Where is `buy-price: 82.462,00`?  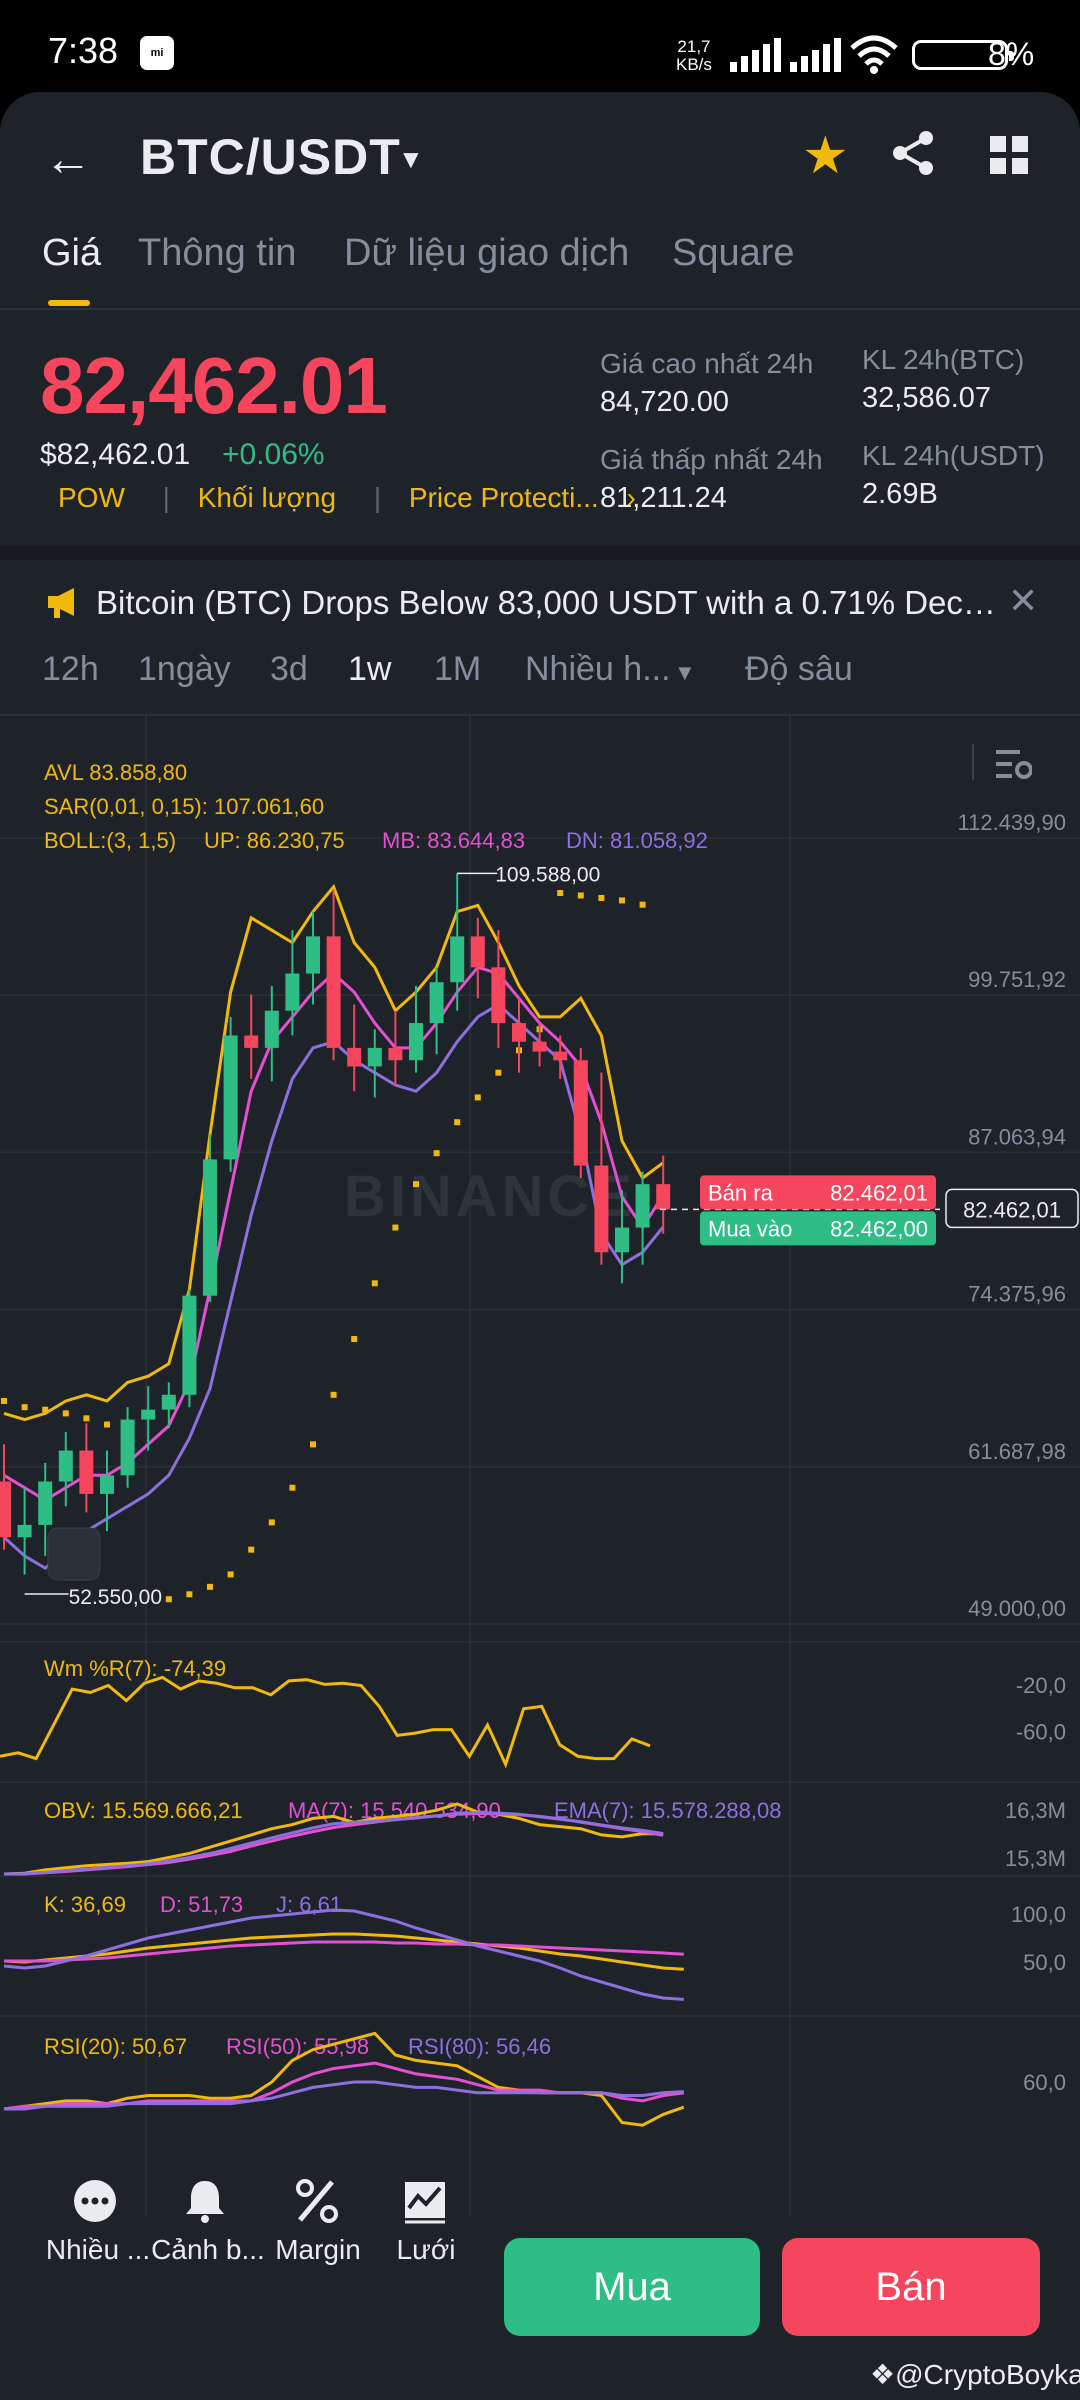 buy-price: 82.462,00 is located at coordinates (879, 1228).